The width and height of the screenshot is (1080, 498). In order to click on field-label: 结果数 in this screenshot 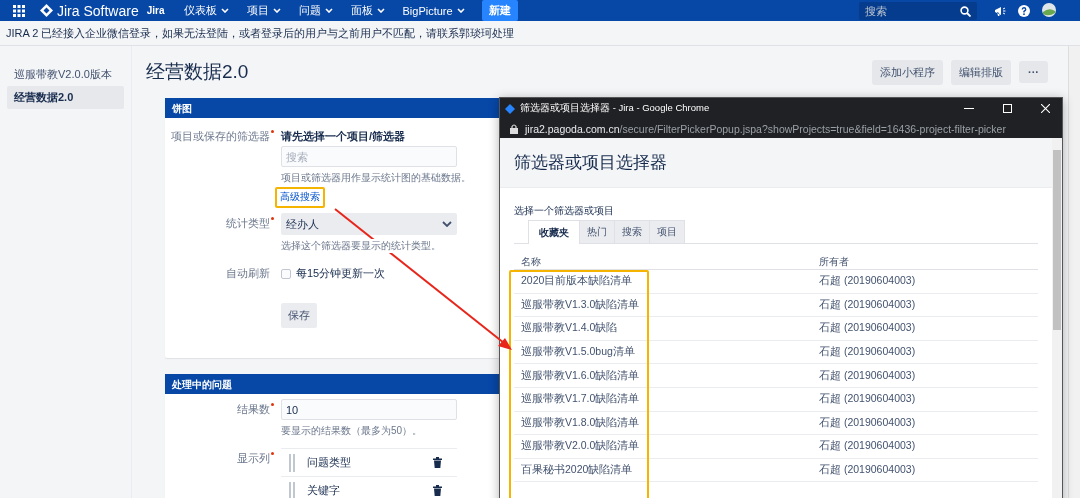, I will do `click(253, 409)`.